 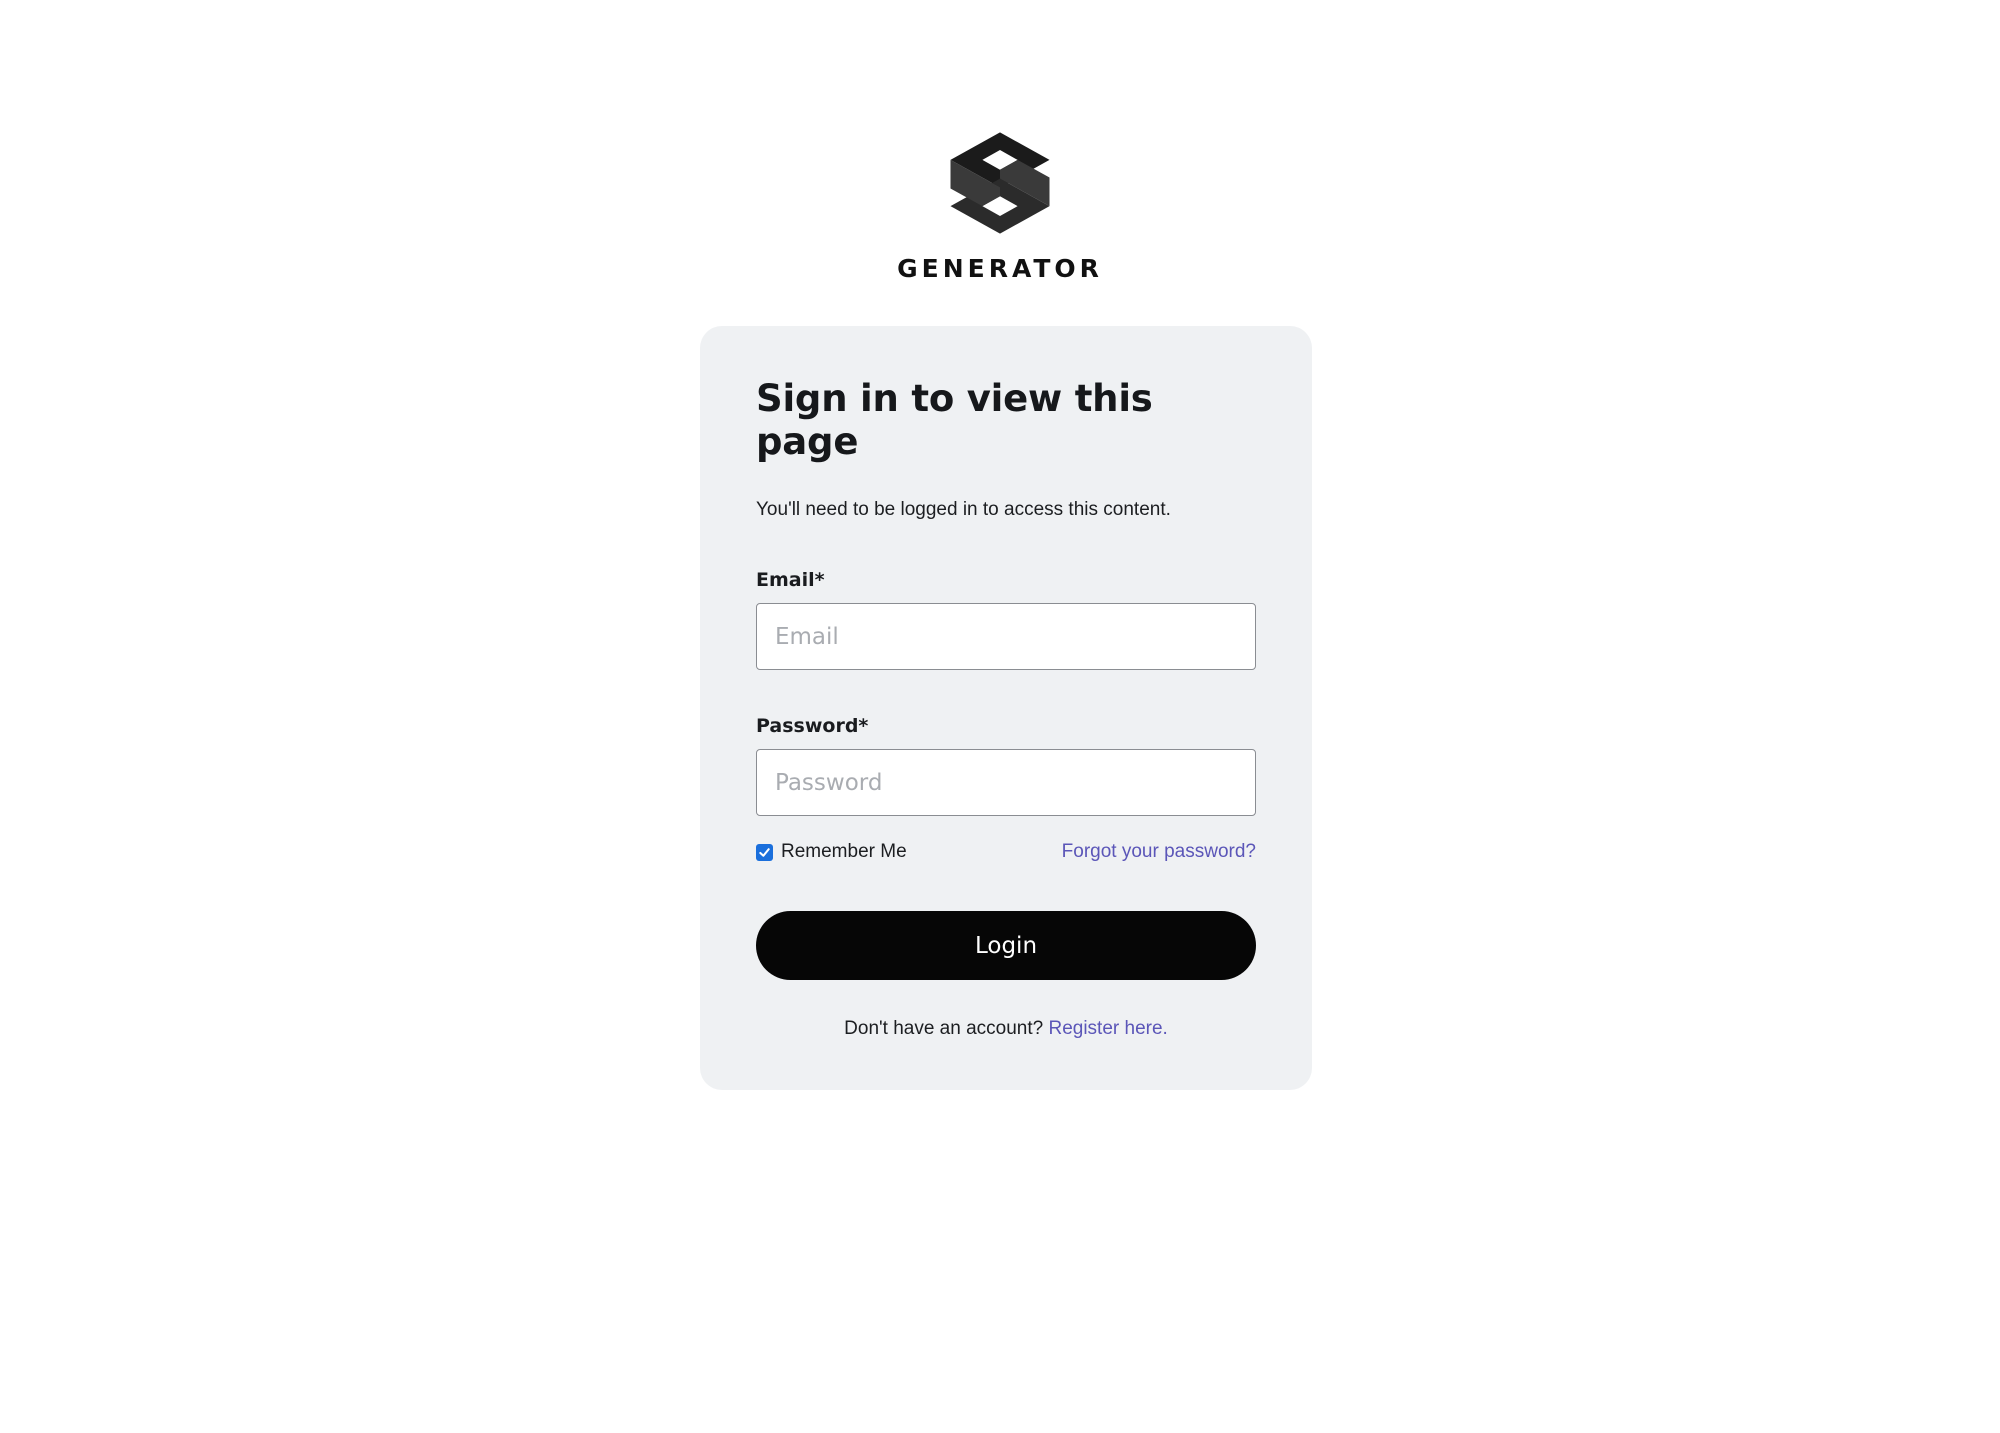 What do you see at coordinates (1000, 183) in the screenshot?
I see `generator-logo-icon` at bounding box center [1000, 183].